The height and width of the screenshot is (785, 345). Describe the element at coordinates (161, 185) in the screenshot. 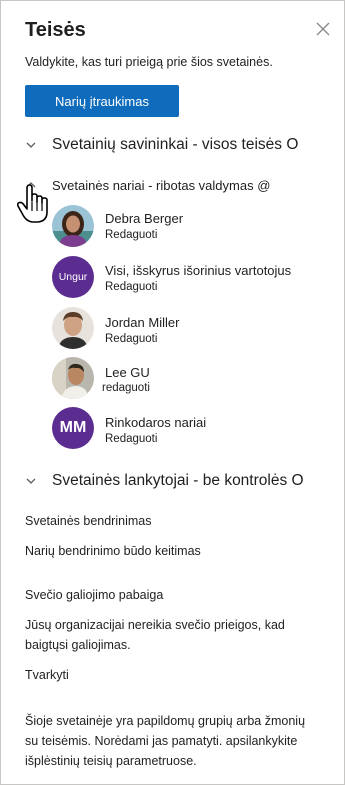

I see `section-members: Svetainės nariai - ribotas valdymas @` at that location.